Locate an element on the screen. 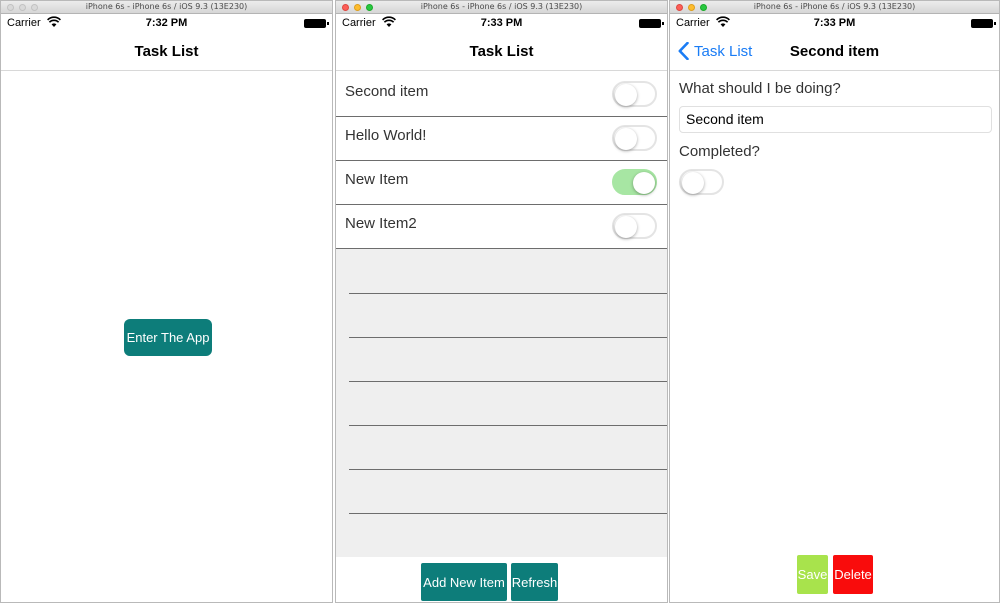  list-item: New Item2 is located at coordinates (501, 227).